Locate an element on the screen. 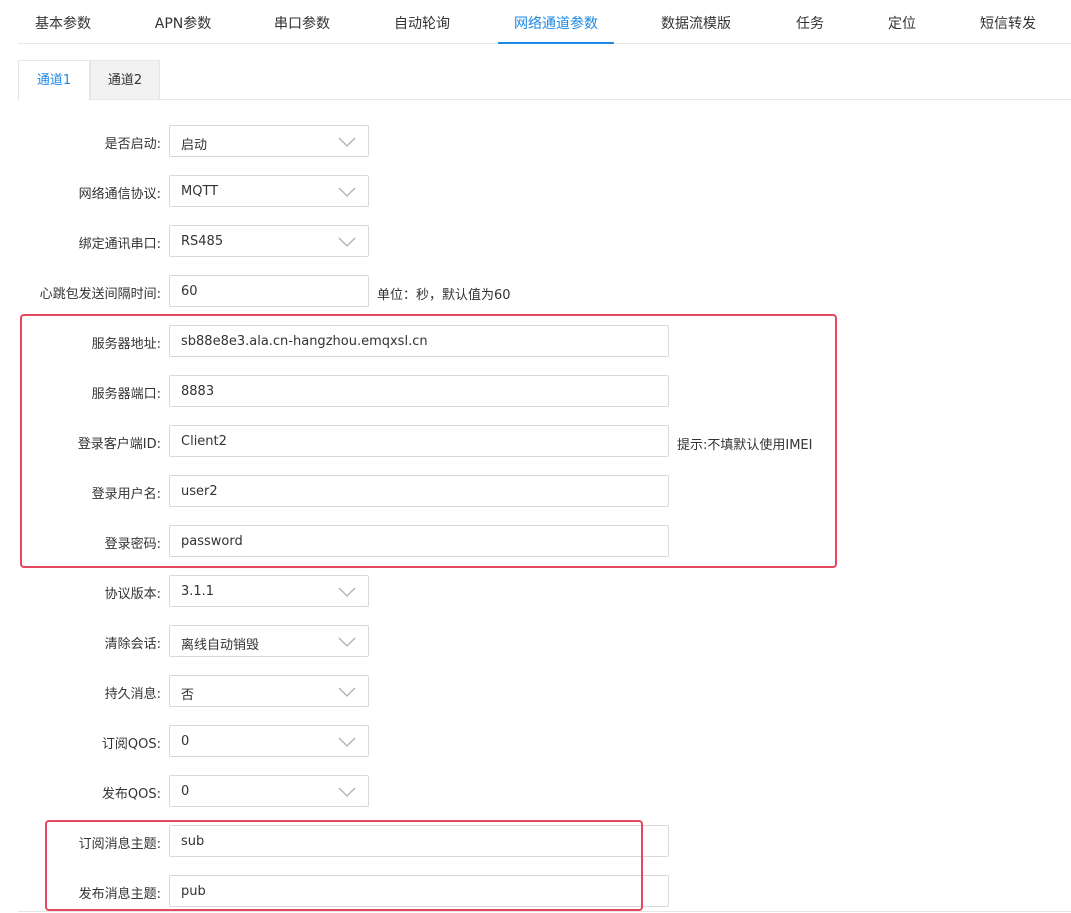  client-id-input: Client2 is located at coordinates (419, 441).